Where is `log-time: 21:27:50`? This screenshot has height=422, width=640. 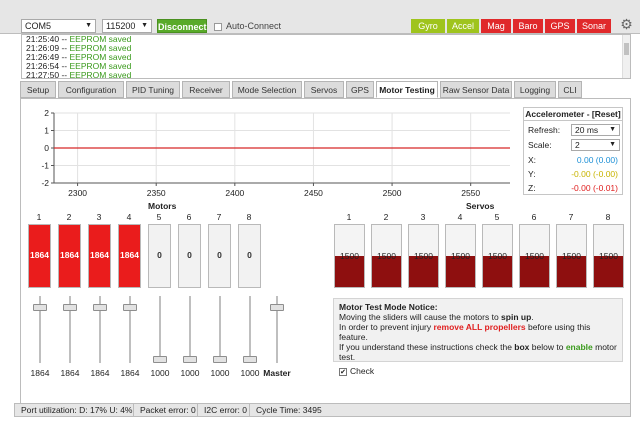
log-time: 21:27:50 is located at coordinates (43, 74).